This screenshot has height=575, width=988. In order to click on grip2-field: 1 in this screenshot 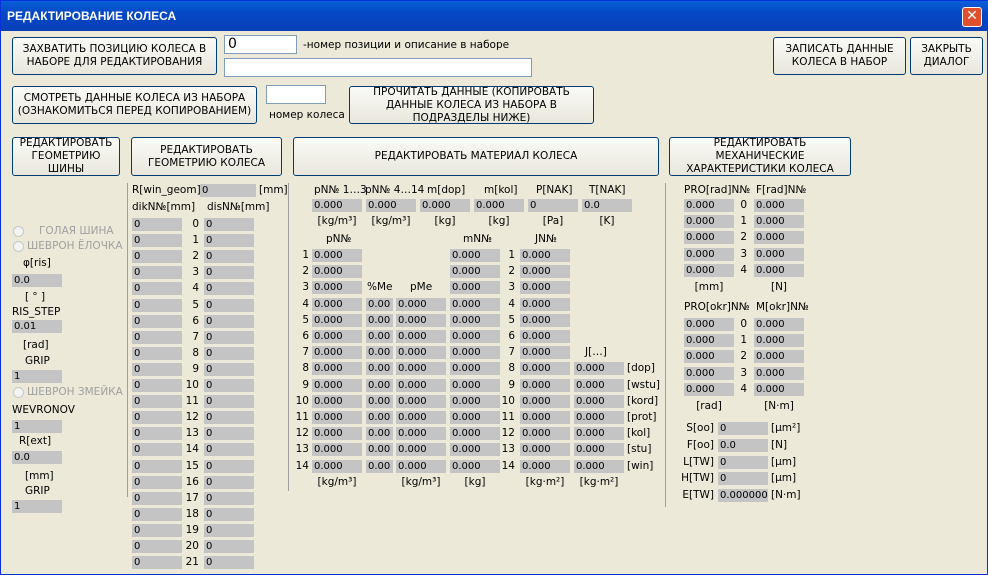, I will do `click(37, 506)`.